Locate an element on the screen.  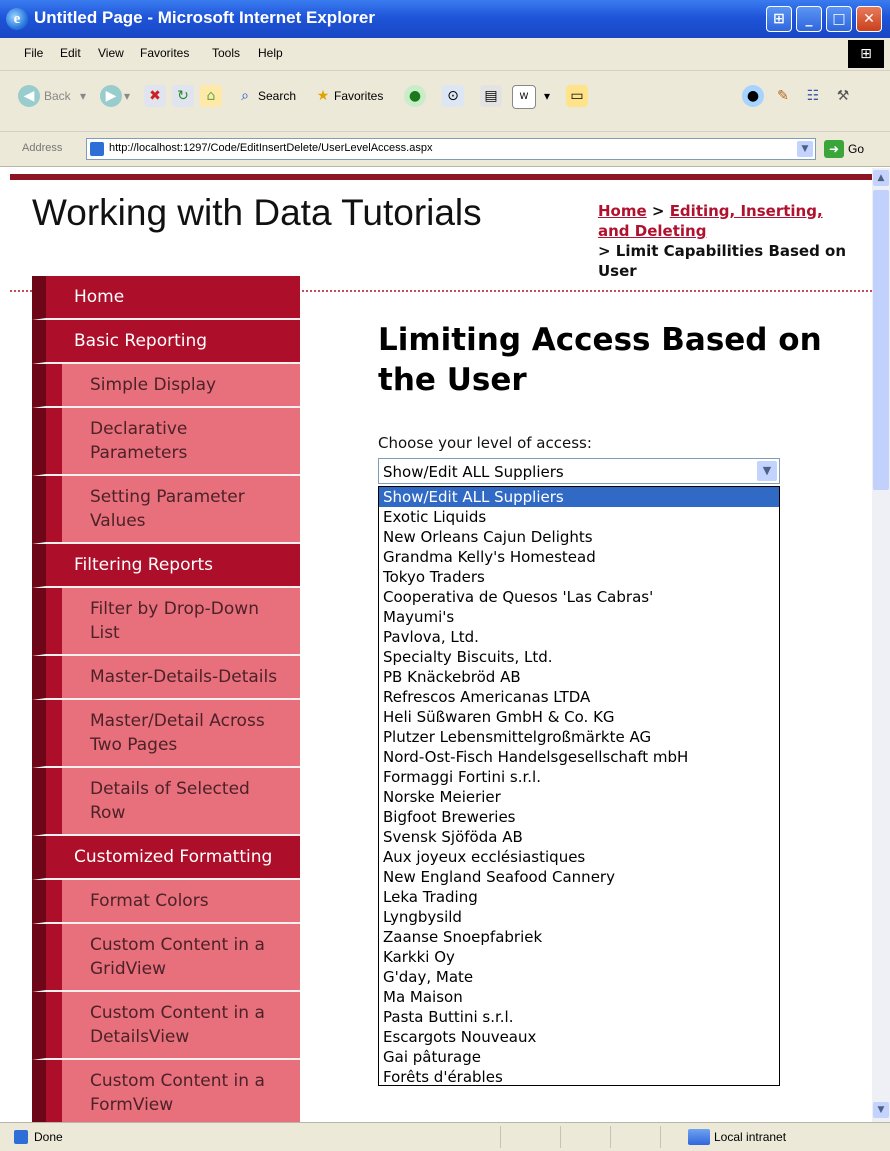
dropdown-option: Lyngbysild is located at coordinates (579, 917).